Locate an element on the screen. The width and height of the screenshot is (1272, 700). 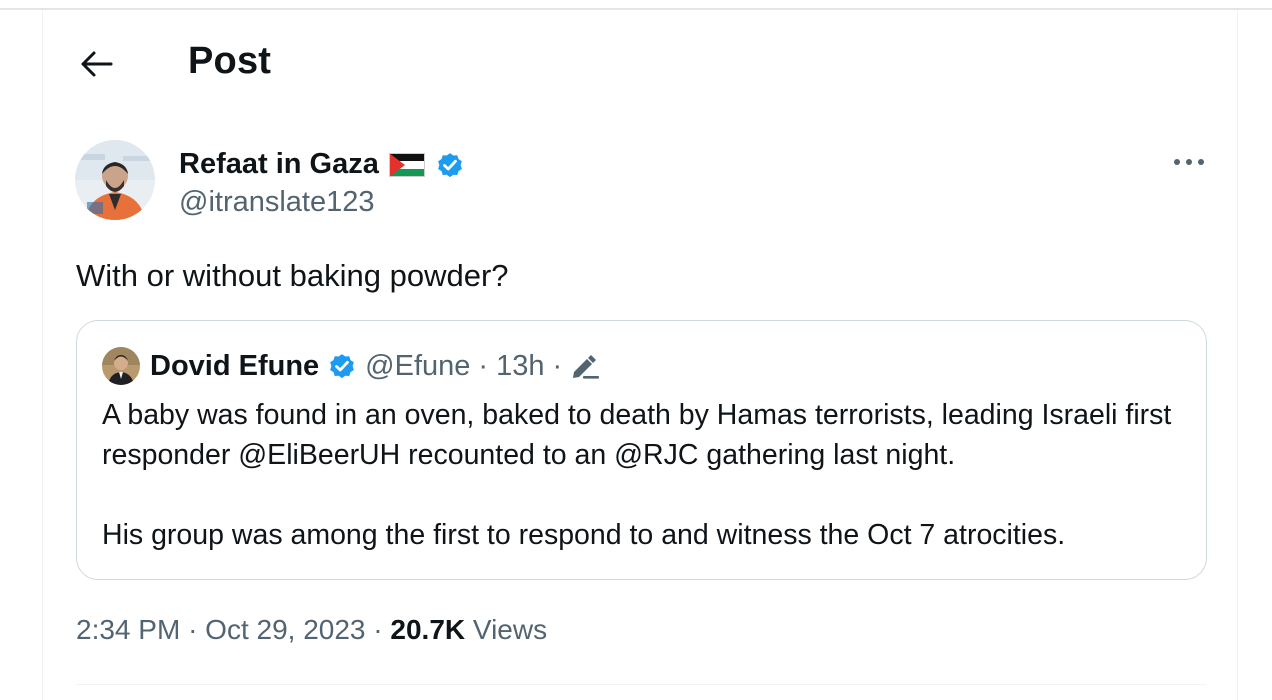
more-options-icon is located at coordinates (1189, 162).